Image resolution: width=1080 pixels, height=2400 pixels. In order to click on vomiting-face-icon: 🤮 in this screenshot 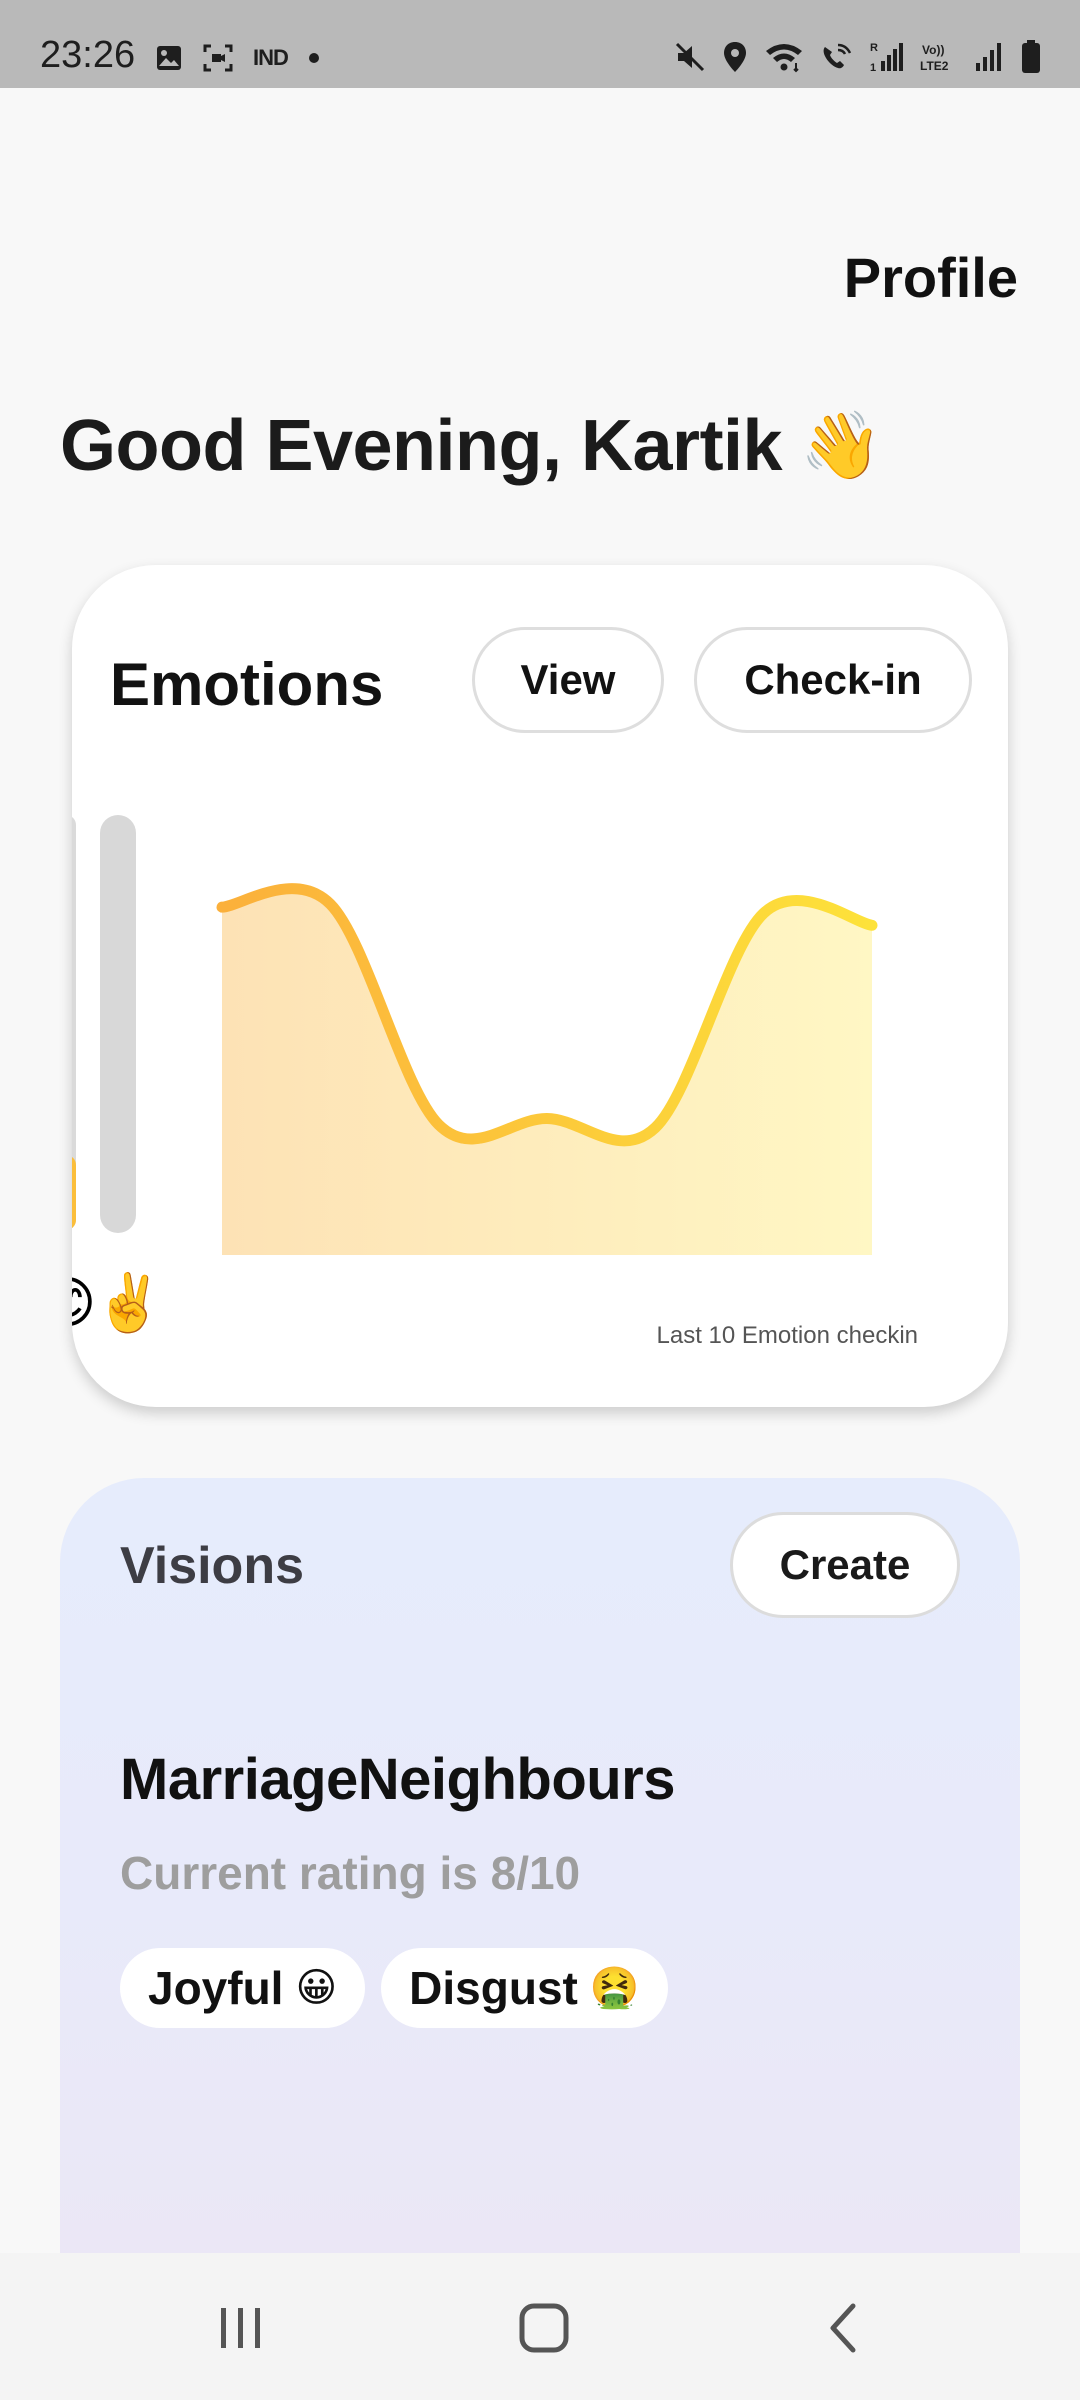, I will do `click(614, 1988)`.